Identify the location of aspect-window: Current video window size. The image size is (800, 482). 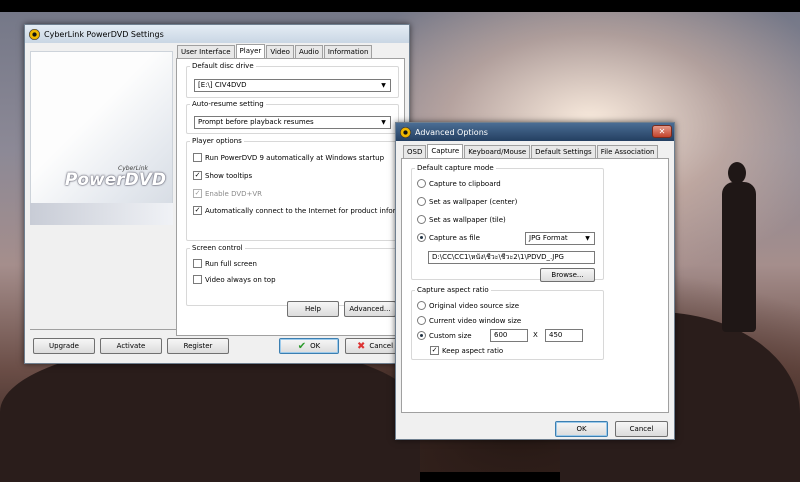
(469, 320).